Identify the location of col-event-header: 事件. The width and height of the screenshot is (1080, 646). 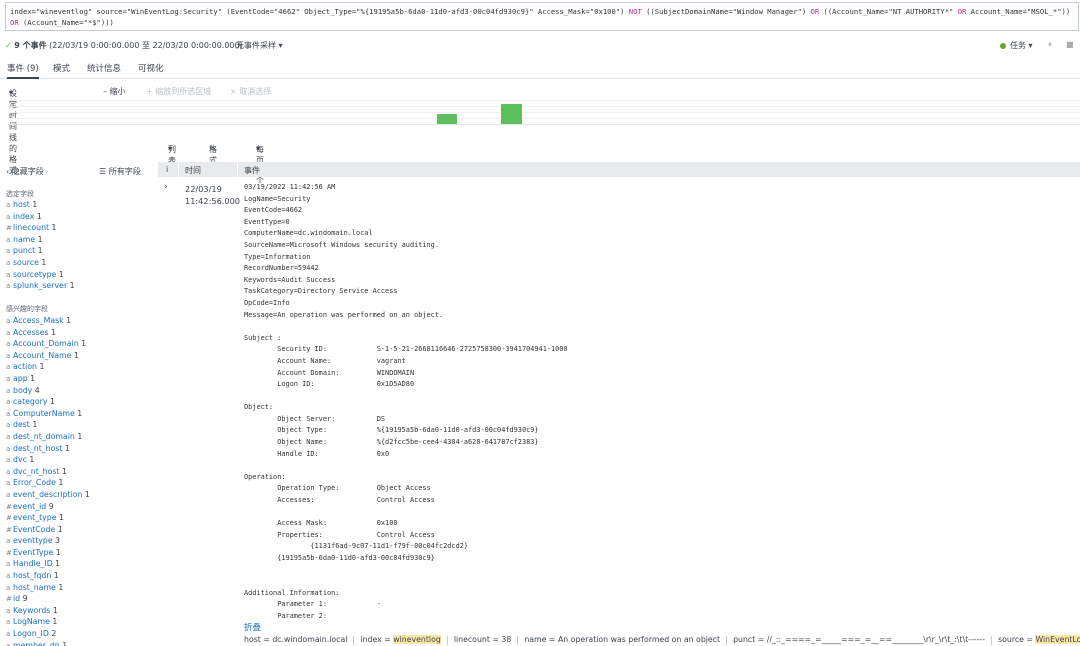
(252, 170).